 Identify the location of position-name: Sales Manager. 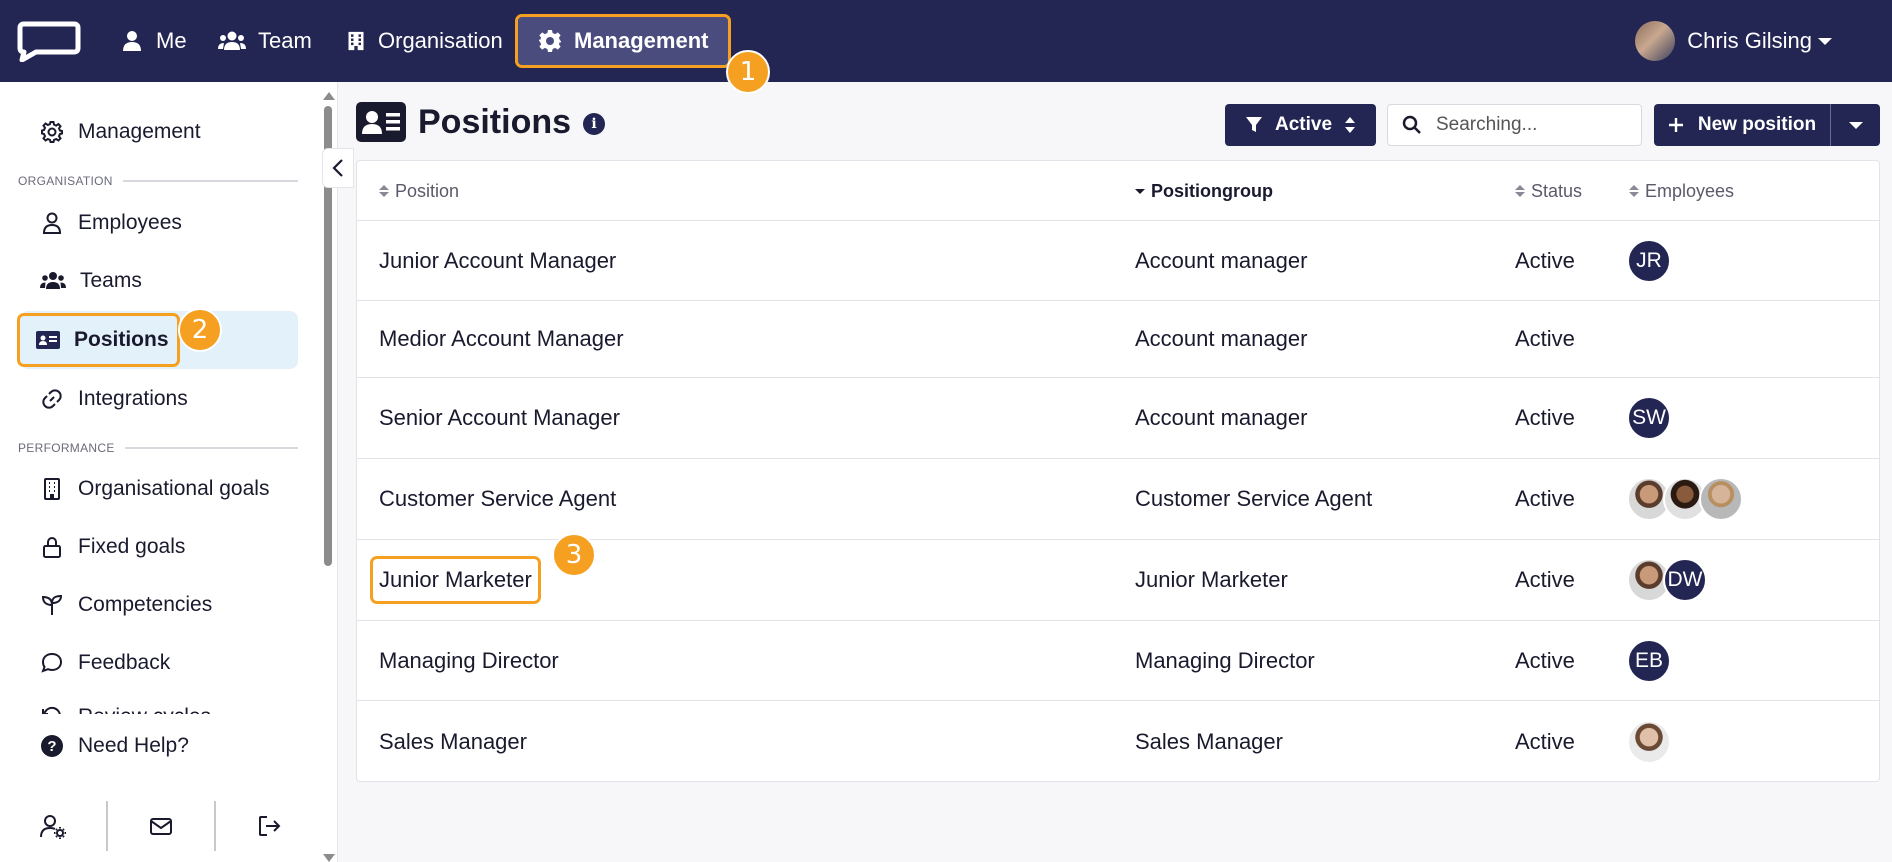
(453, 742).